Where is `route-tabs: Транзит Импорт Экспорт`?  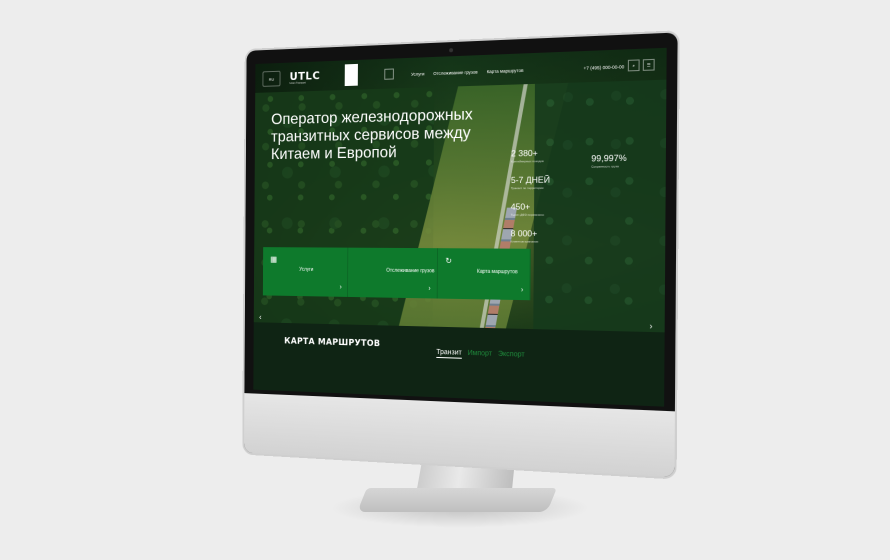
route-tabs: Транзит Импорт Экспорт is located at coordinates (480, 354).